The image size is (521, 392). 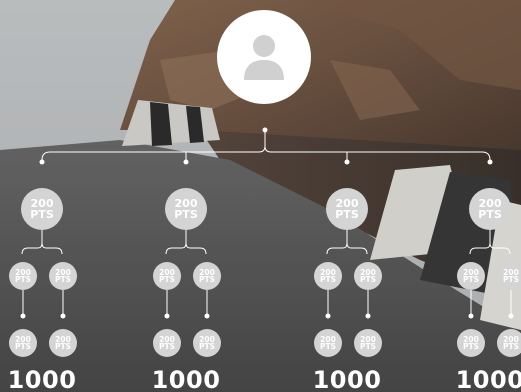 I want to click on root-user-avatar, so click(x=264, y=57).